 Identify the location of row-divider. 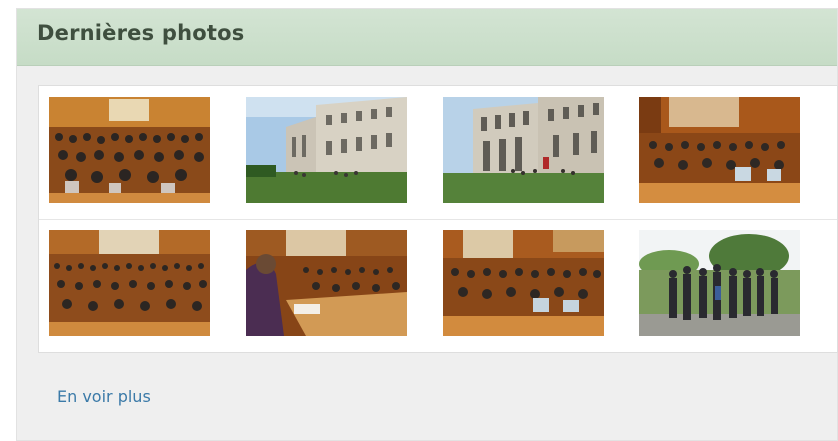
(438, 219).